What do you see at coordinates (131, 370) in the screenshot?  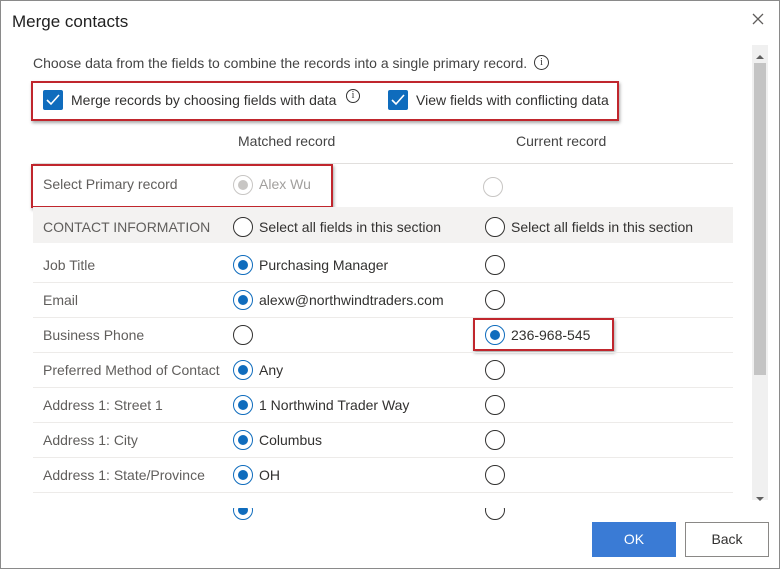 I see `field-label: Preferred Method of Contact` at bounding box center [131, 370].